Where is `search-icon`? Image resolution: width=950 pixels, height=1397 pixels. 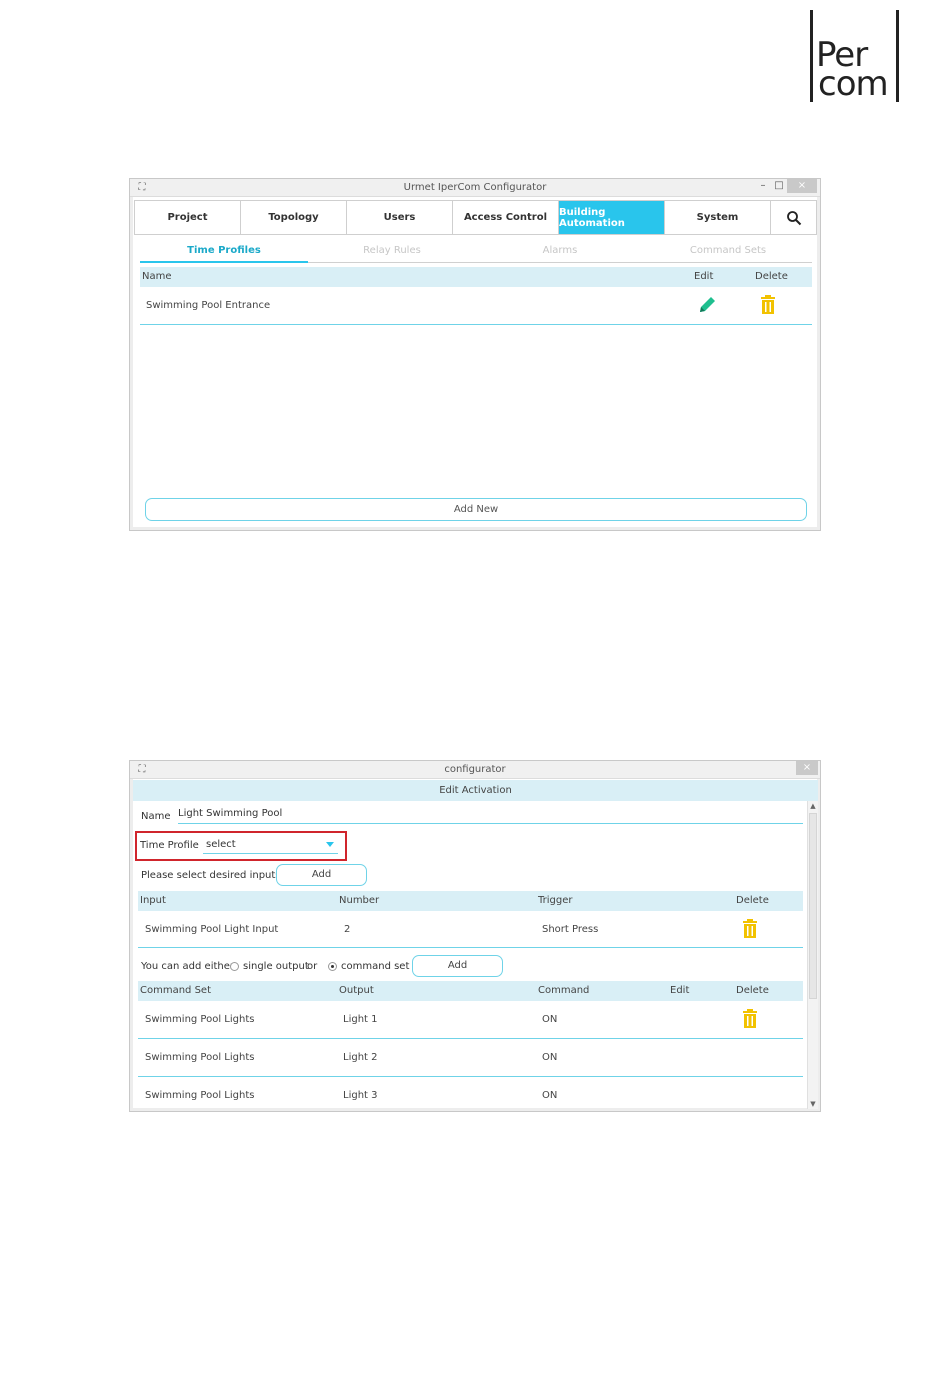 search-icon is located at coordinates (793, 217).